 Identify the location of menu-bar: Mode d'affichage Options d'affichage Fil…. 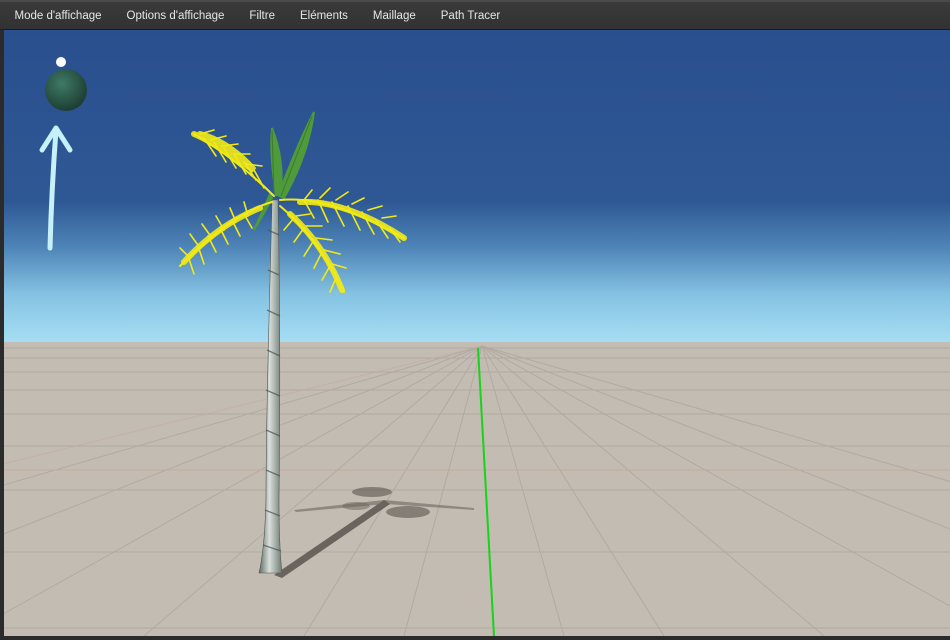
(475, 15).